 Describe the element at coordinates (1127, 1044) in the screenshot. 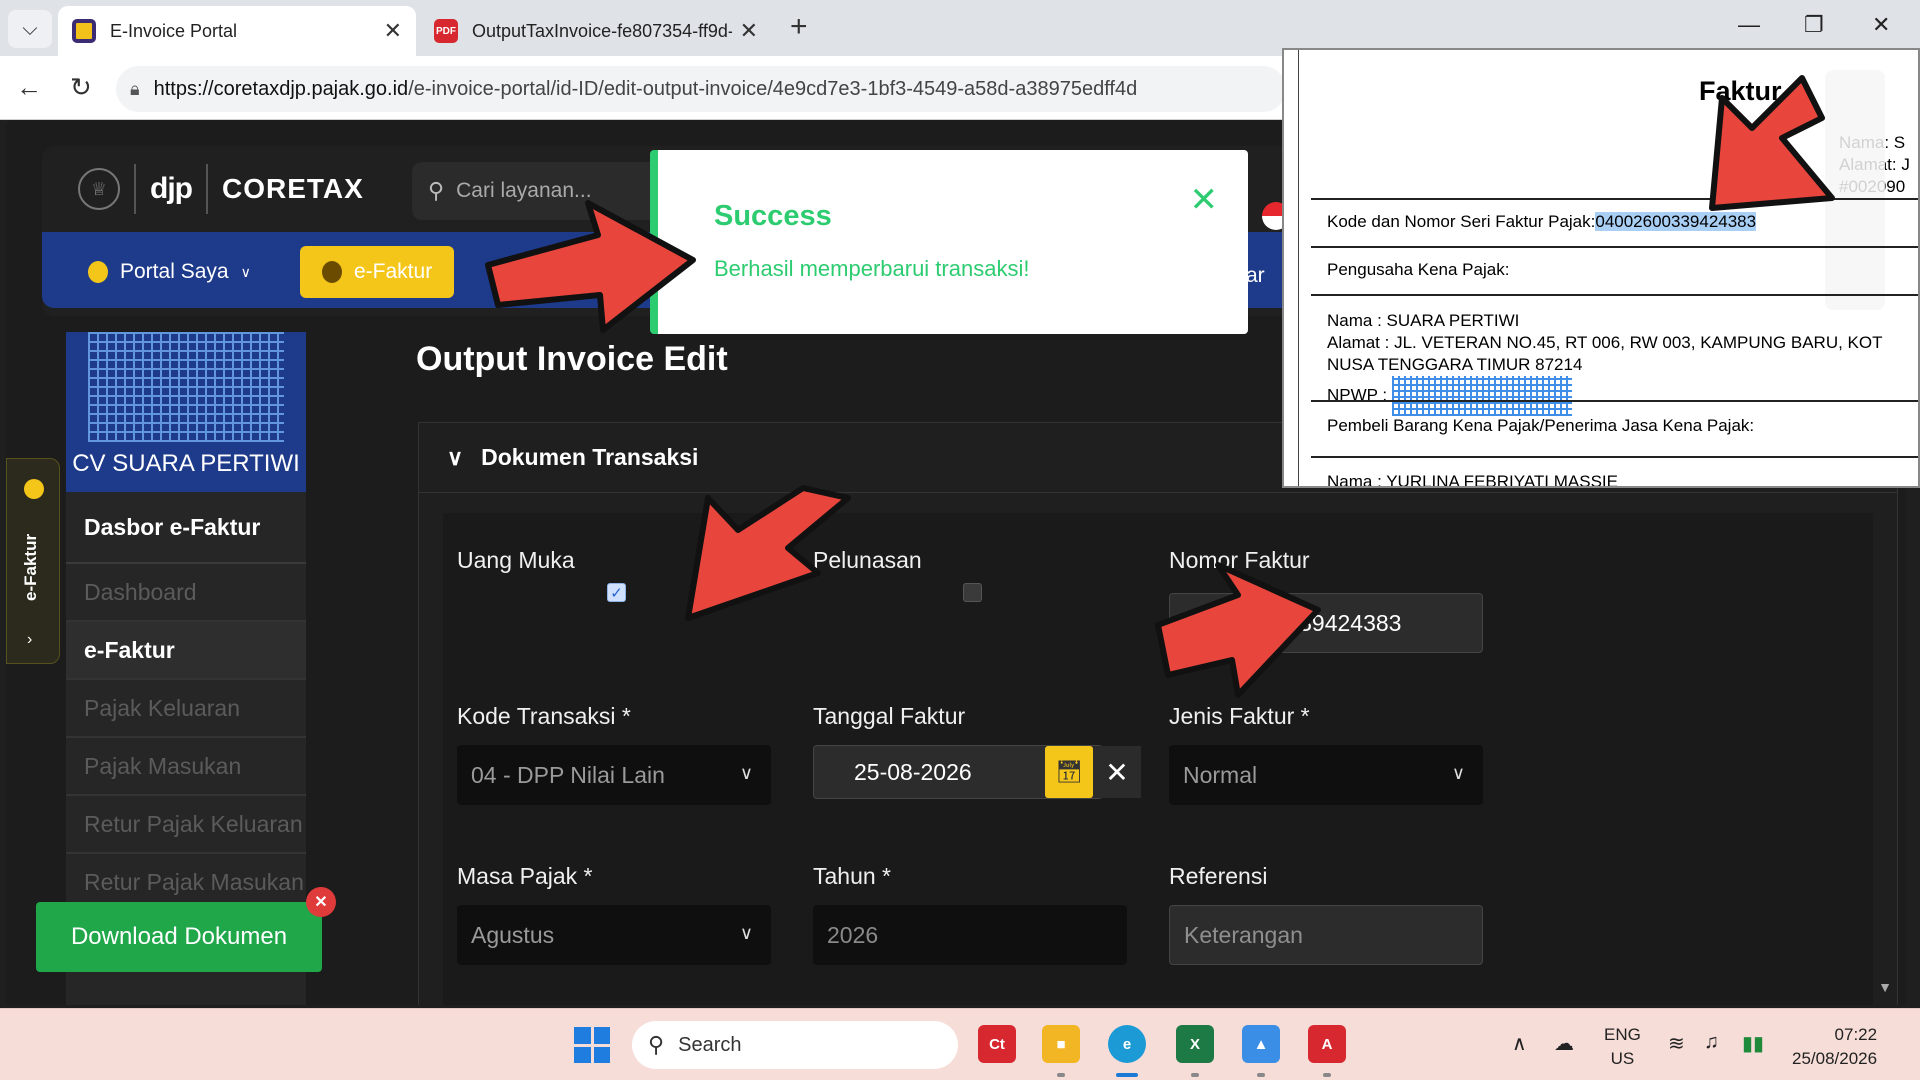

I see `edge-browser-icon: e` at that location.